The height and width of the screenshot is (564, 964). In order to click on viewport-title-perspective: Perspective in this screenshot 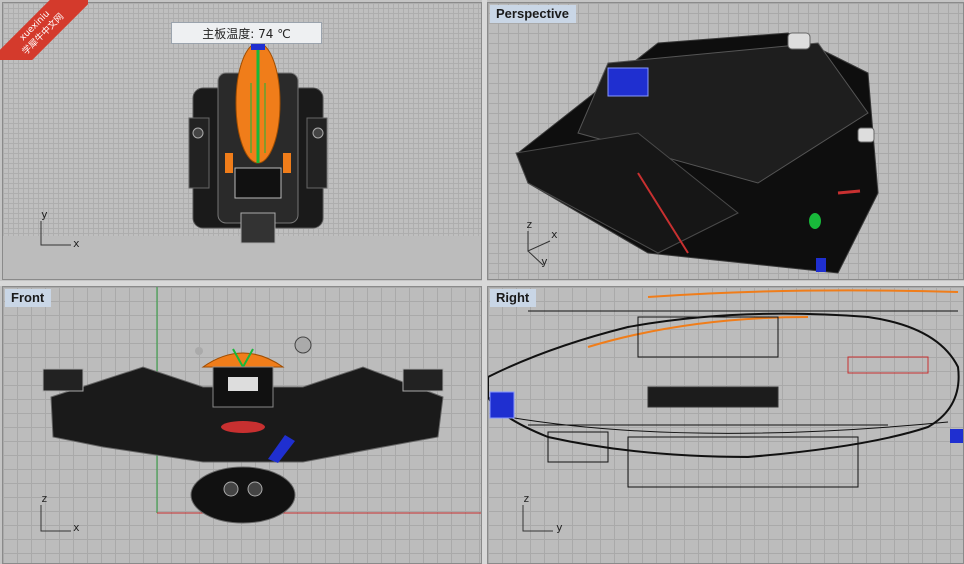, I will do `click(533, 14)`.